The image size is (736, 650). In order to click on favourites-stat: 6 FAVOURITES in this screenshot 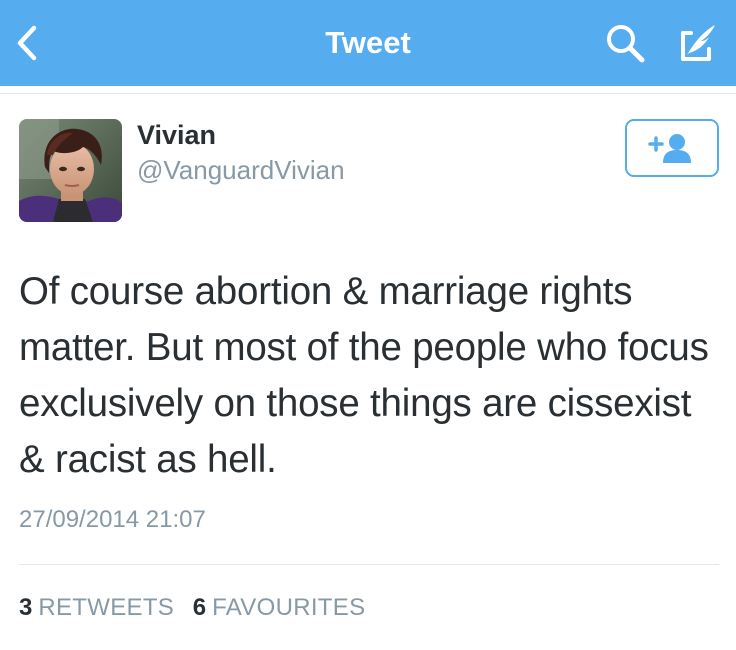, I will do `click(279, 608)`.